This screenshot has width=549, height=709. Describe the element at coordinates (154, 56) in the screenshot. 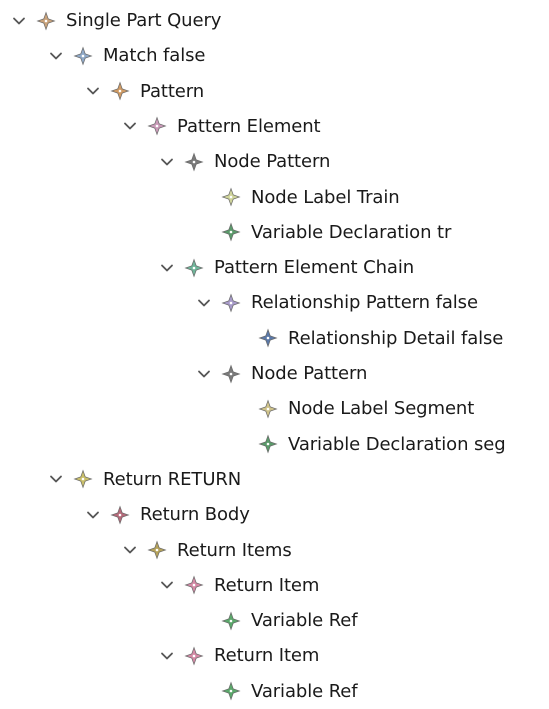

I see `tree-item-label: Match false` at that location.